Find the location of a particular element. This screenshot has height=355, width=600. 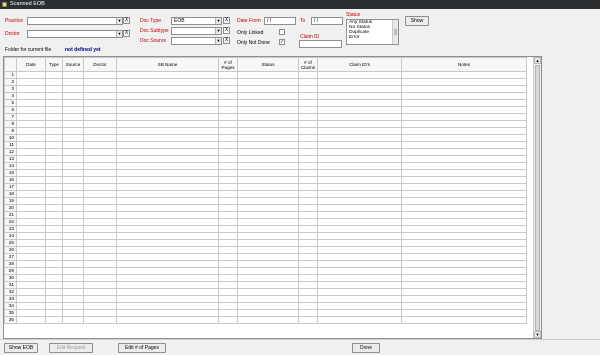

row-number: 26 is located at coordinates (10, 250).